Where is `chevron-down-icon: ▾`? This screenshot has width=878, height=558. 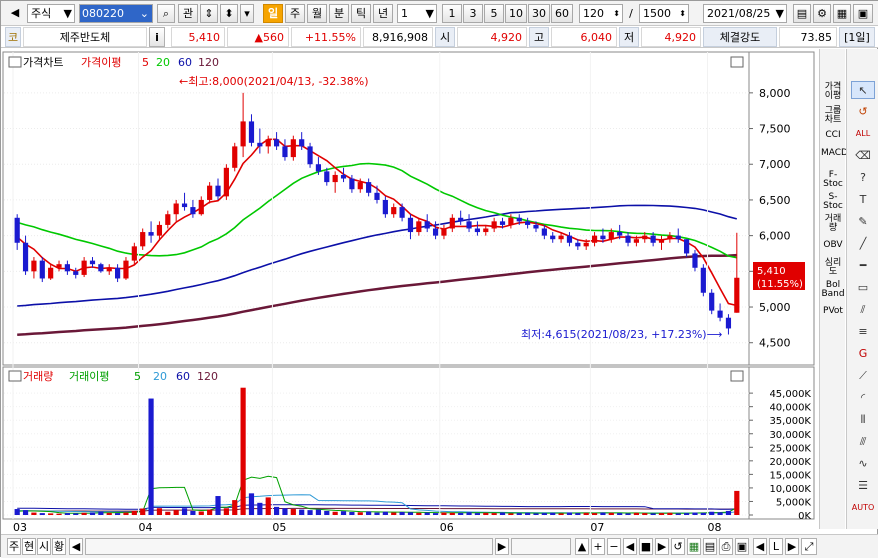
chevron-down-icon: ▾ is located at coordinates (247, 13).